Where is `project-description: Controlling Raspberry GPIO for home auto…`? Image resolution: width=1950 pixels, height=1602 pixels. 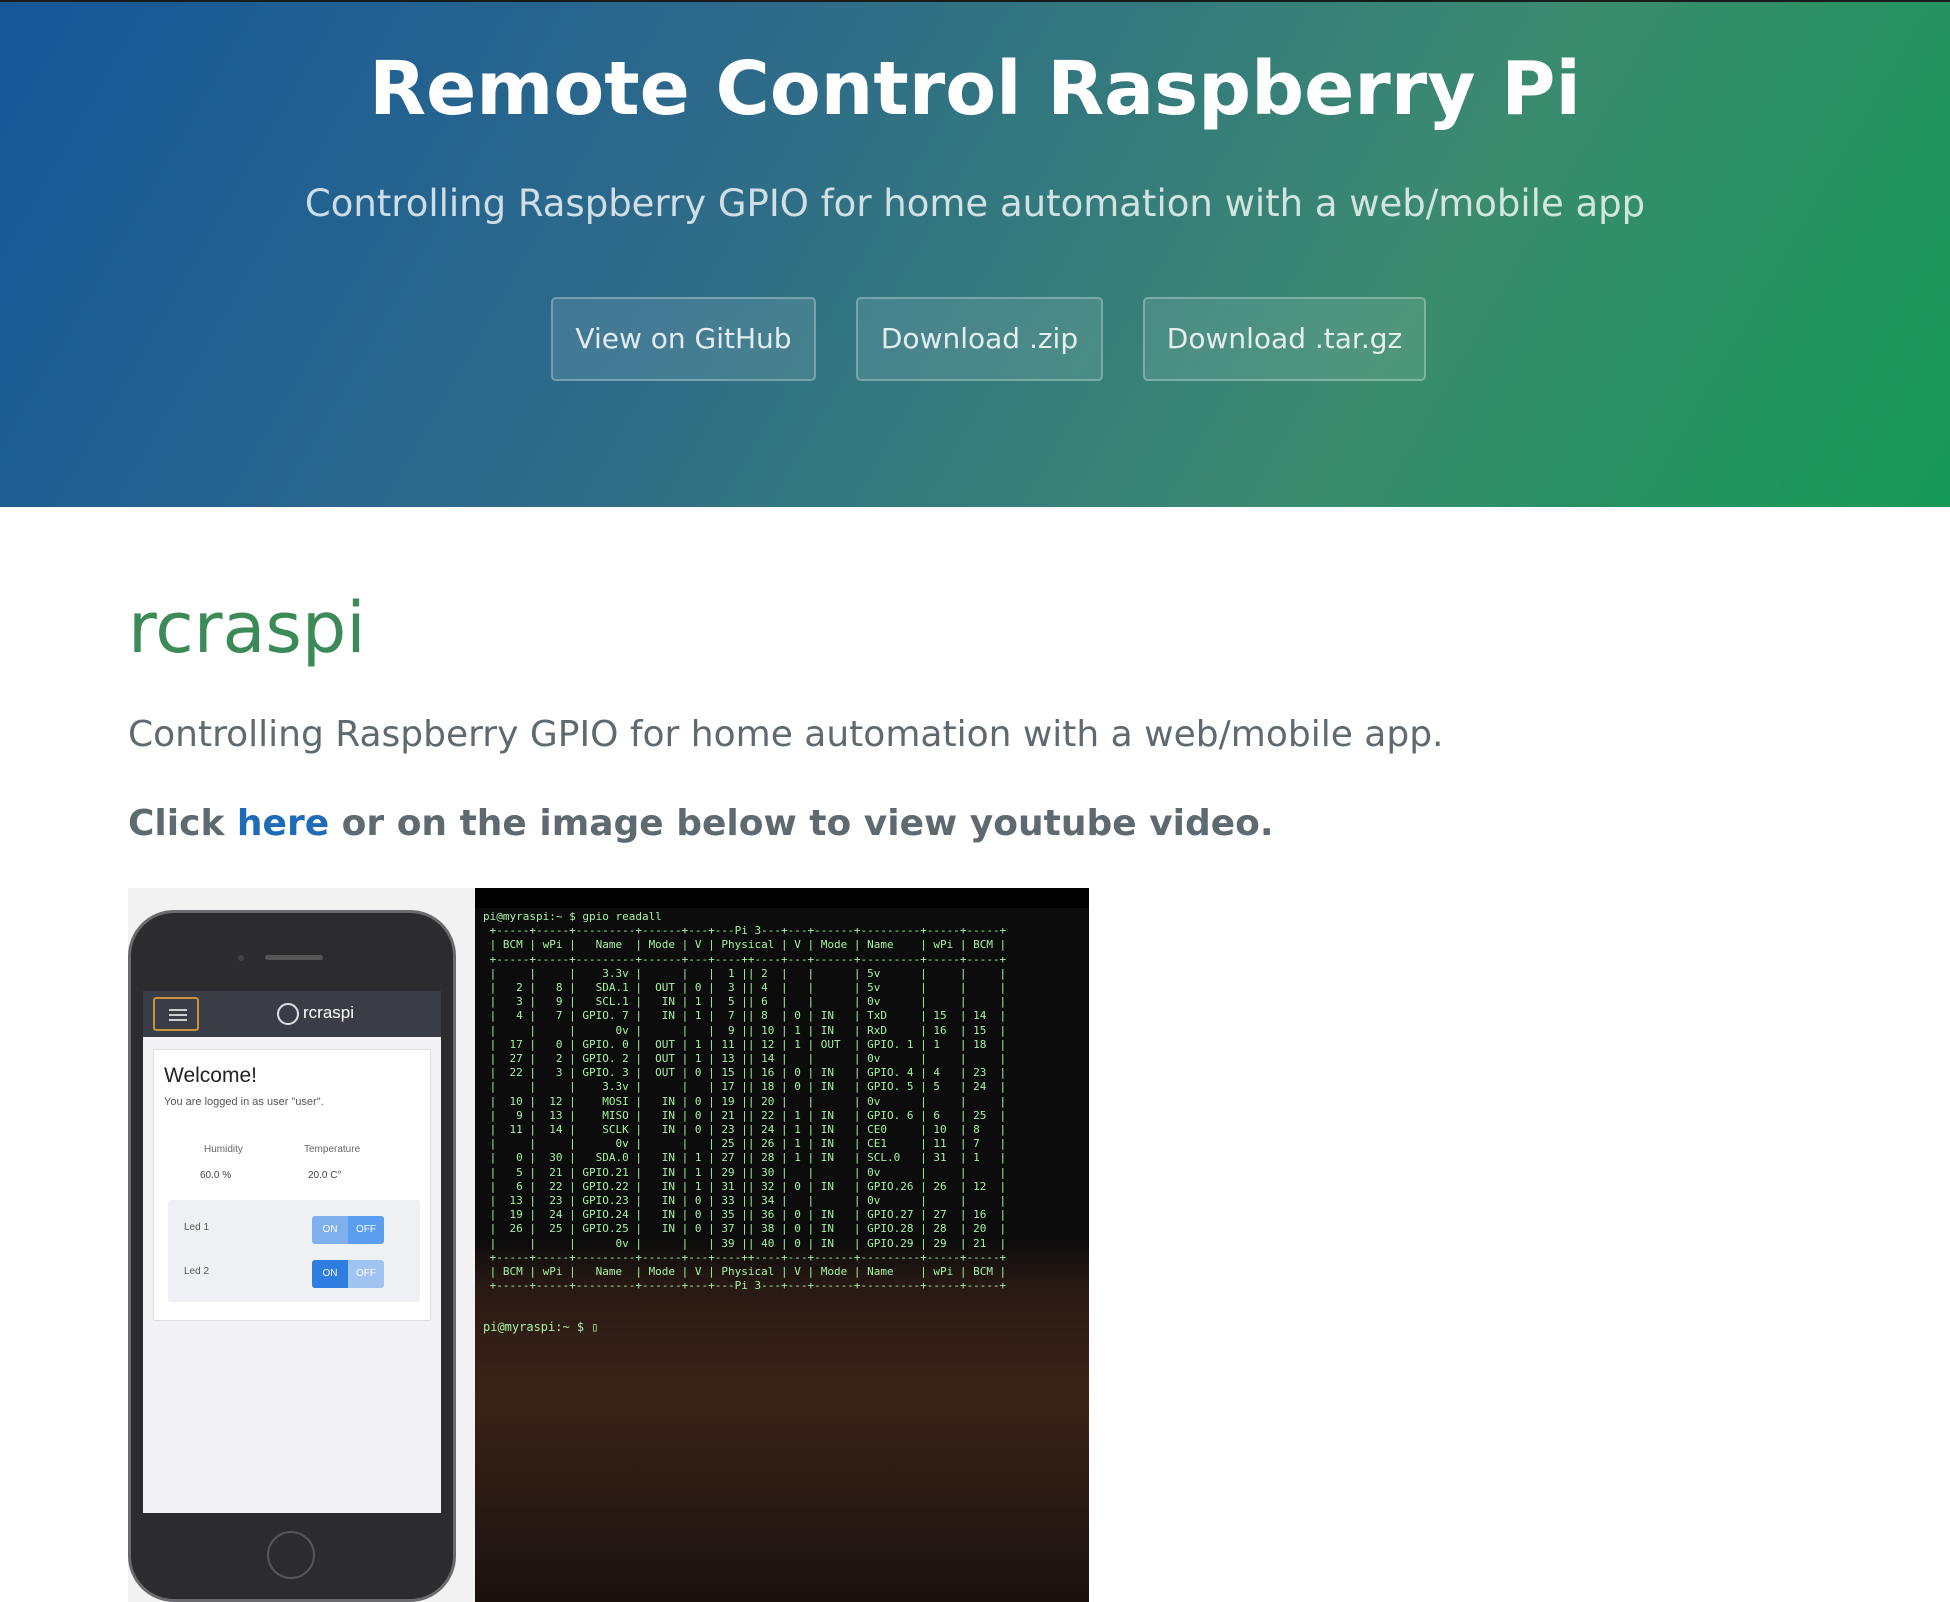
project-description: Controlling Raspberry GPIO for home auto… is located at coordinates (786, 734).